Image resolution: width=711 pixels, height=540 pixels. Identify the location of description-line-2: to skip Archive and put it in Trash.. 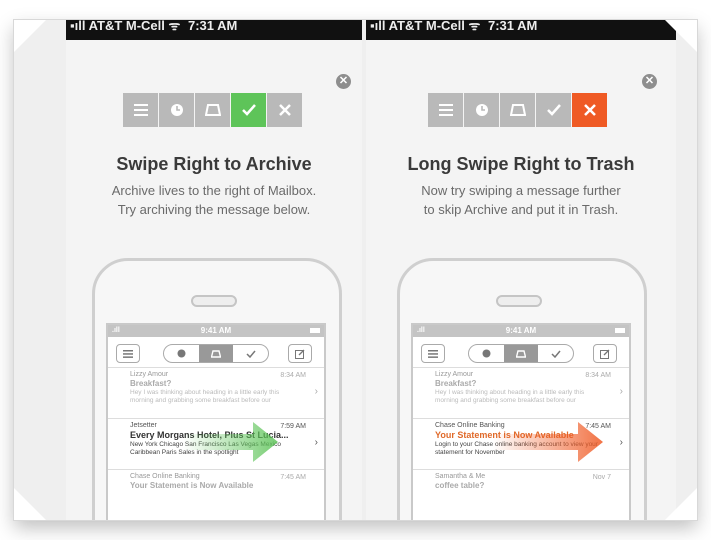
(521, 209).